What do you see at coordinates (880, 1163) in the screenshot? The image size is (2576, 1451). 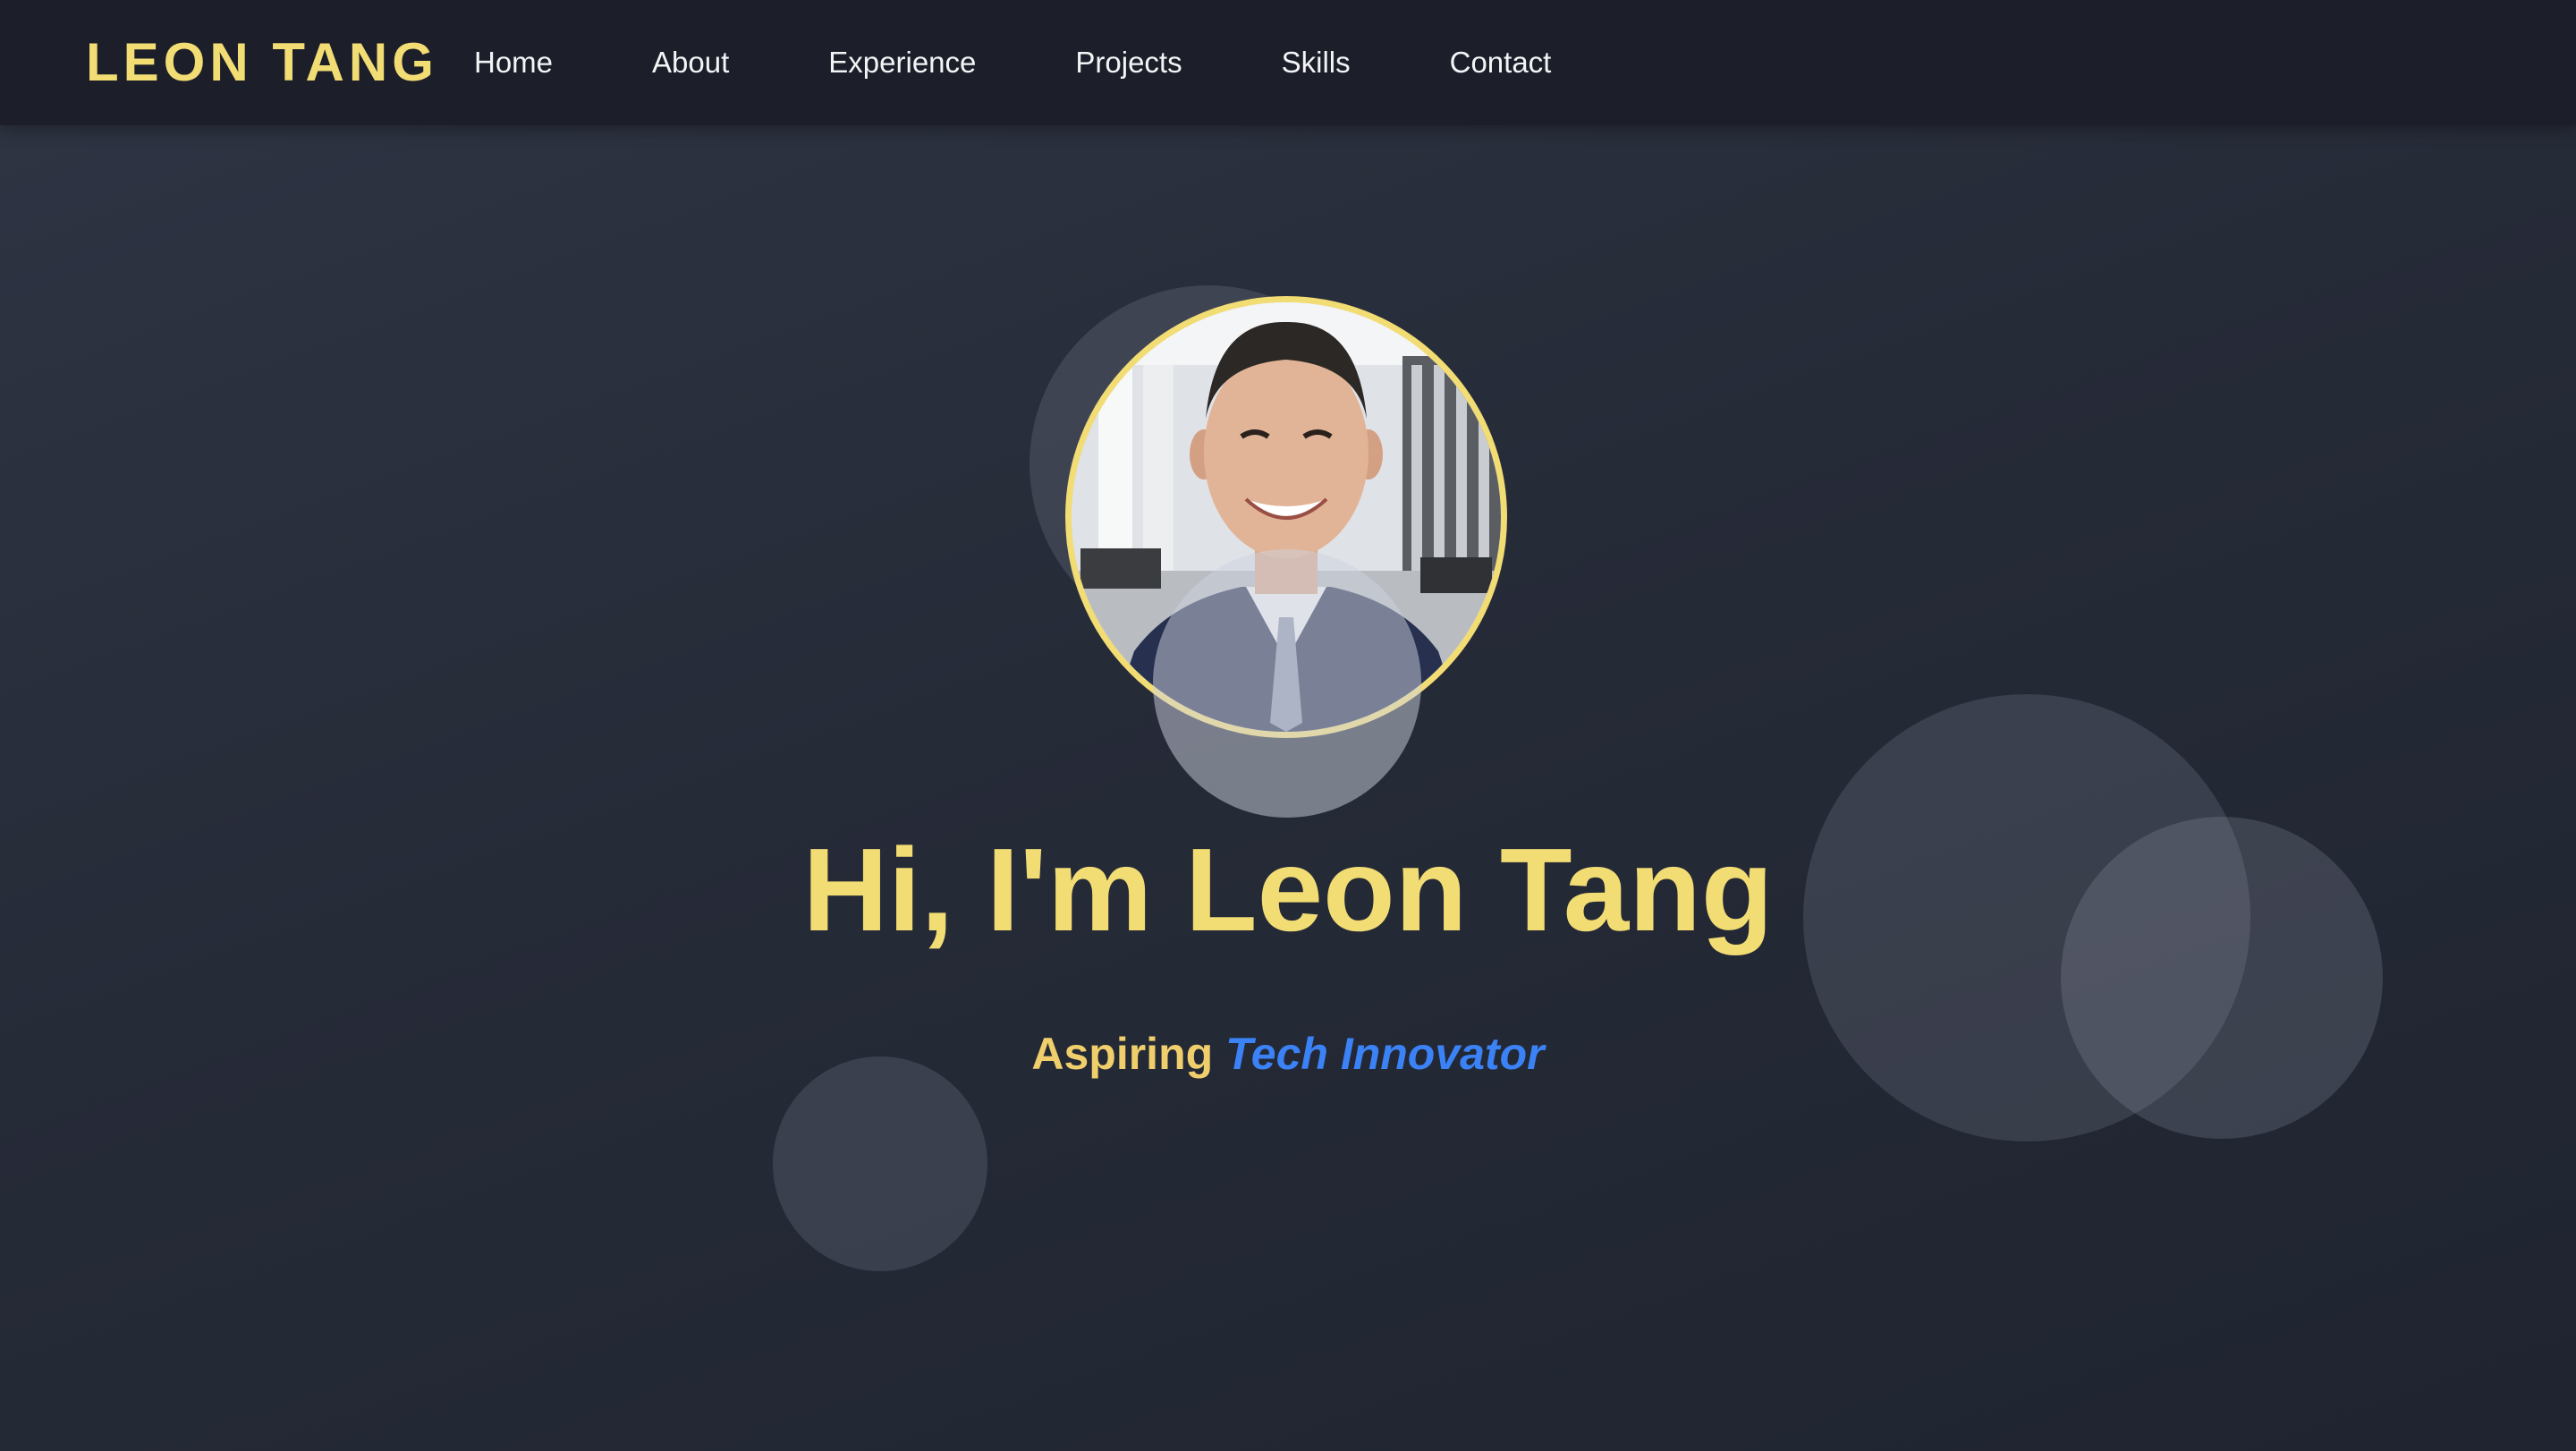 I see `decorative-bubble` at bounding box center [880, 1163].